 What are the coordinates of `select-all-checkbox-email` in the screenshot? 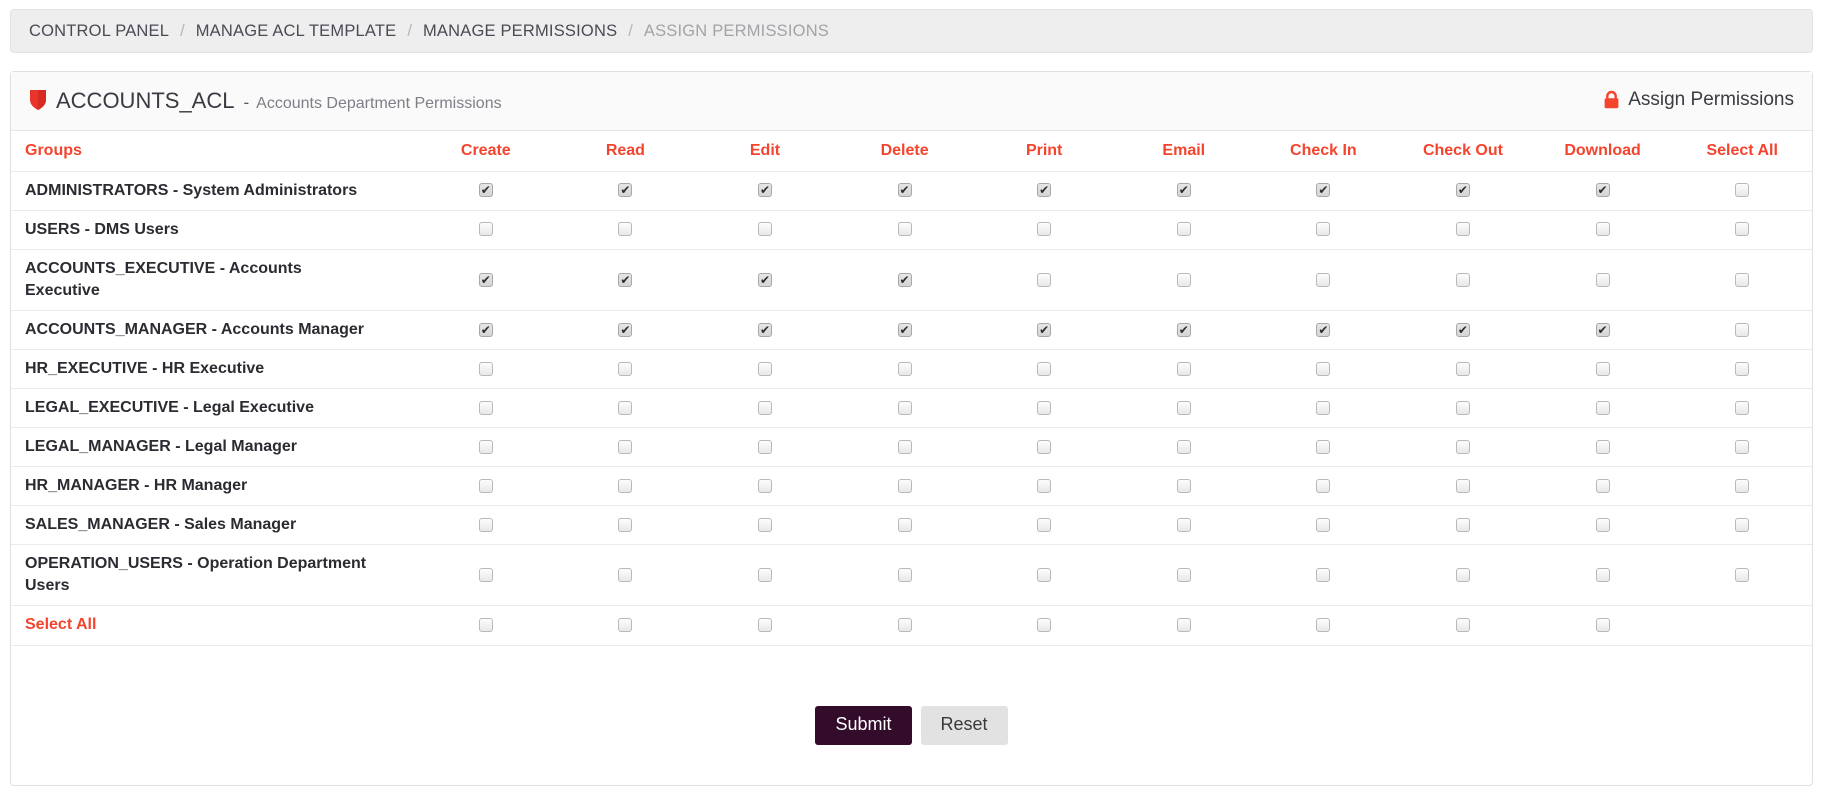 It's located at (1183, 625).